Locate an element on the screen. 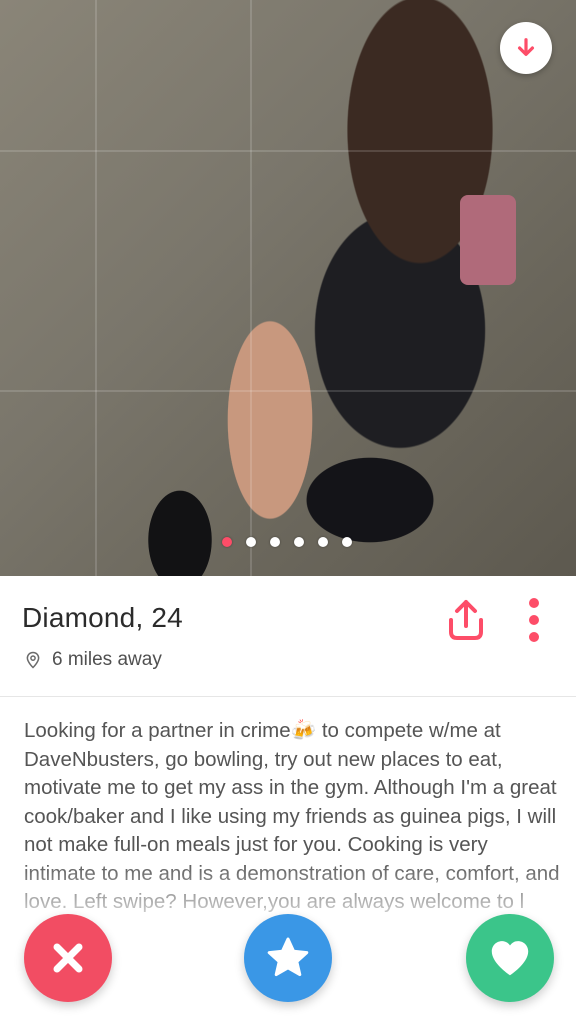 The height and width of the screenshot is (1024, 576). share-button is located at coordinates (466, 620).